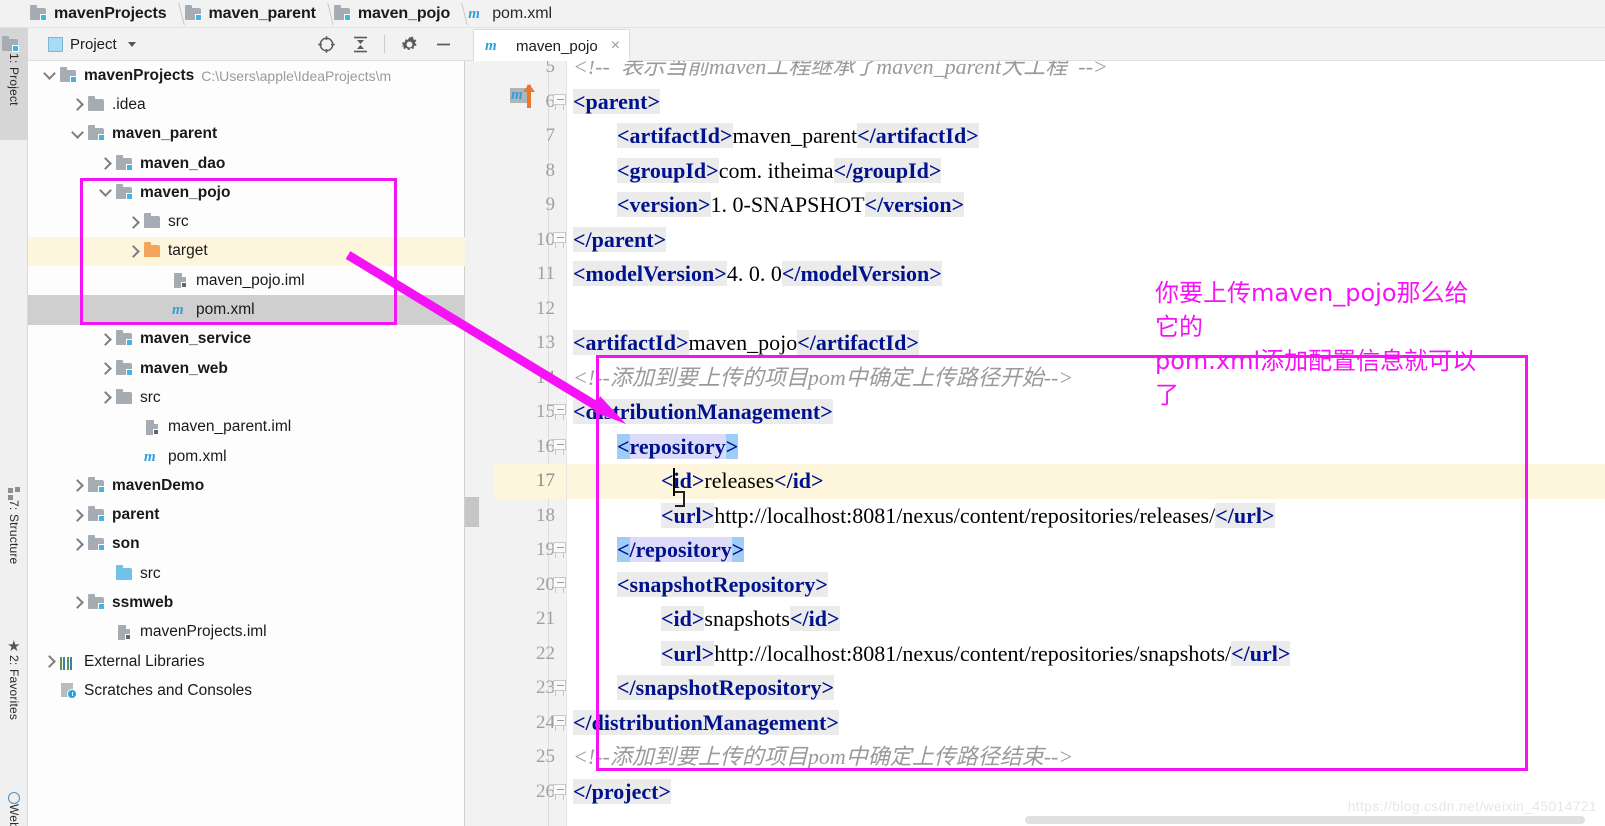  Describe the element at coordinates (360, 44) in the screenshot. I see `collapse-all-icon` at that location.